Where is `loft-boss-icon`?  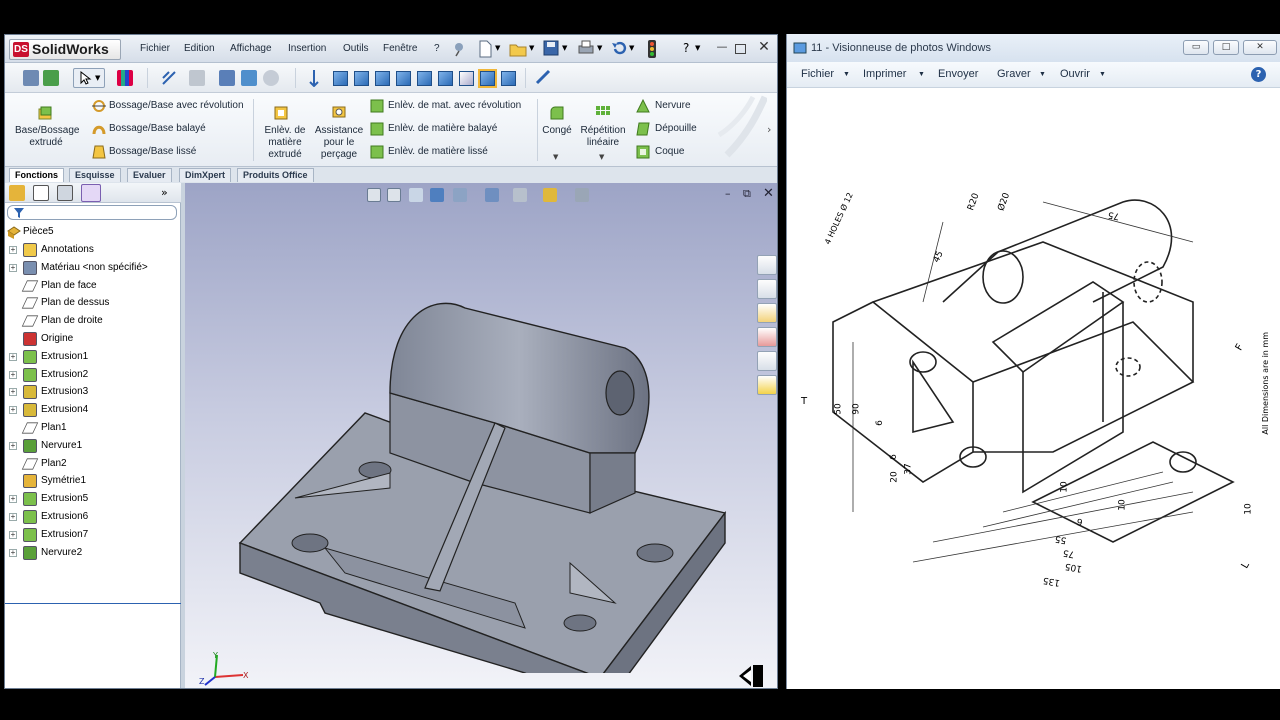
loft-boss-icon is located at coordinates (99, 152).